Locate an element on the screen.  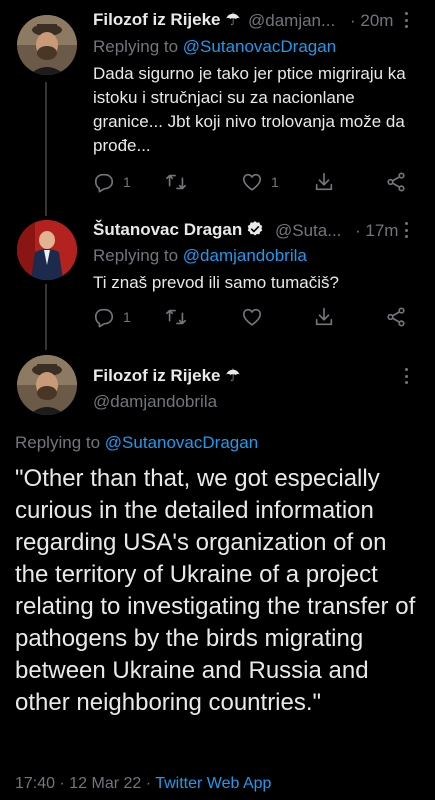
replying-to: Replying to @damjandobrila is located at coordinates (200, 255).